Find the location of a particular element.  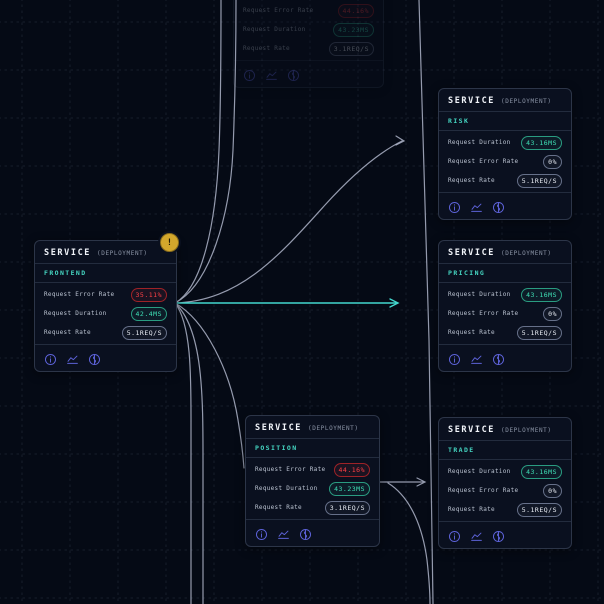

metric-row: Request Error Rate 44.16% is located at coordinates (312, 469).